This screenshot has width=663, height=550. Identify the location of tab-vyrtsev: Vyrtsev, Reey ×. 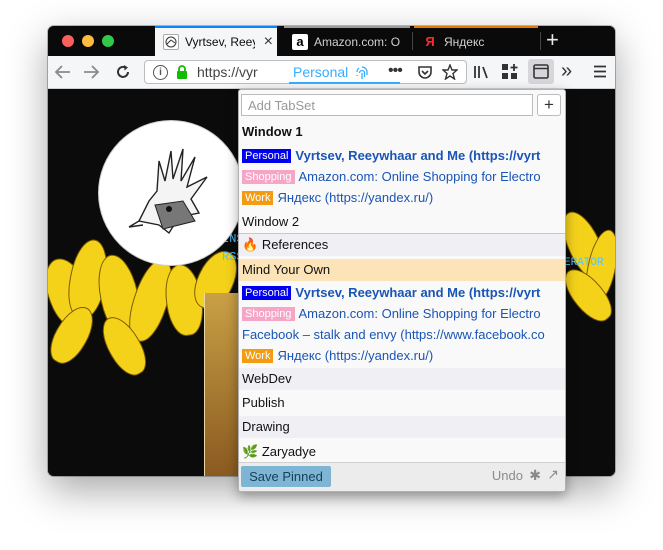
(216, 41).